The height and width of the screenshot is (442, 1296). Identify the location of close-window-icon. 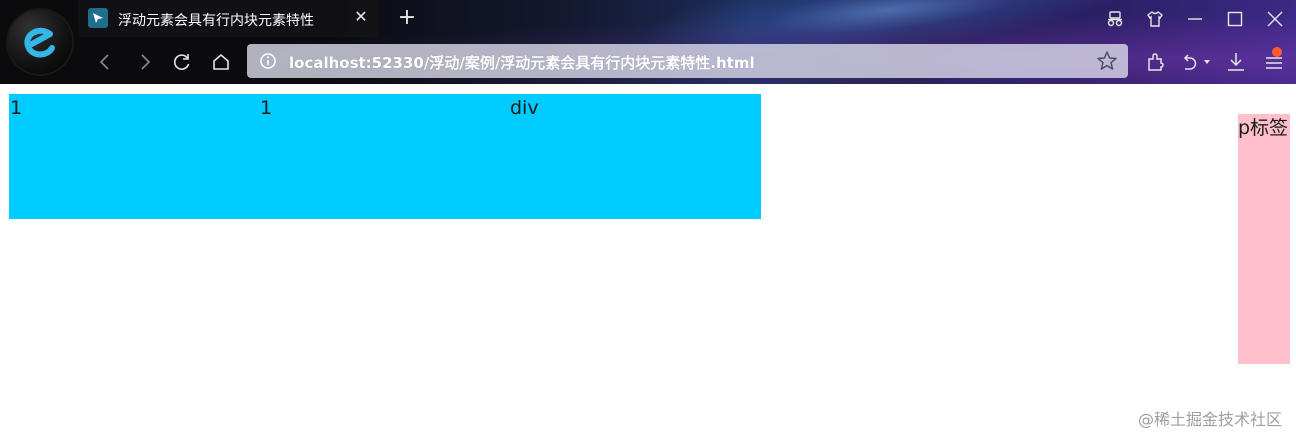
(1275, 19).